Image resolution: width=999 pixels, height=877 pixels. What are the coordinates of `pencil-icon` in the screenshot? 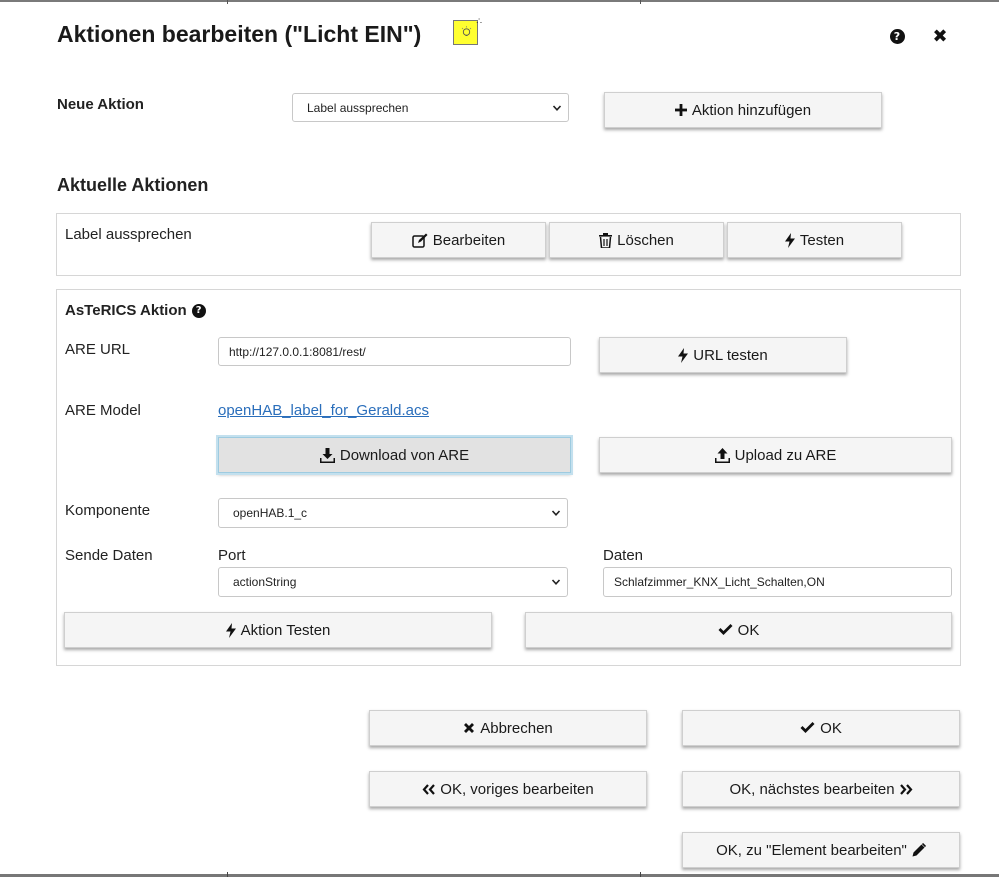 It's located at (919, 850).